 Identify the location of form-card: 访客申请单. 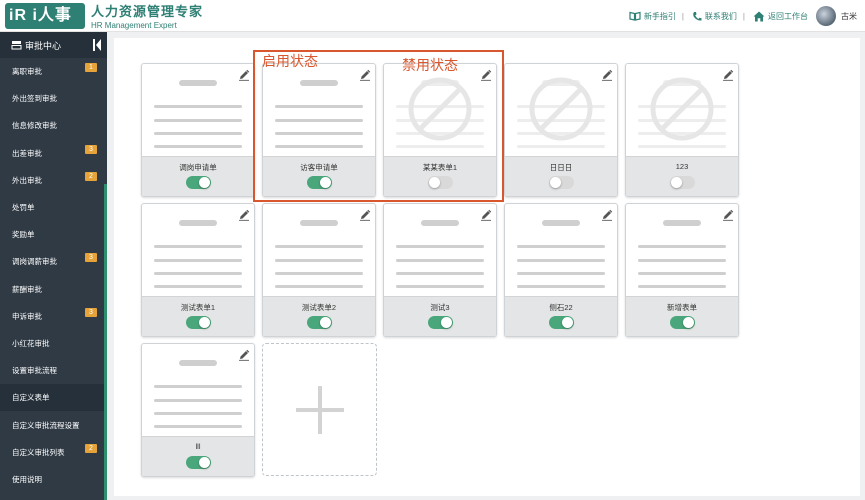
(319, 130).